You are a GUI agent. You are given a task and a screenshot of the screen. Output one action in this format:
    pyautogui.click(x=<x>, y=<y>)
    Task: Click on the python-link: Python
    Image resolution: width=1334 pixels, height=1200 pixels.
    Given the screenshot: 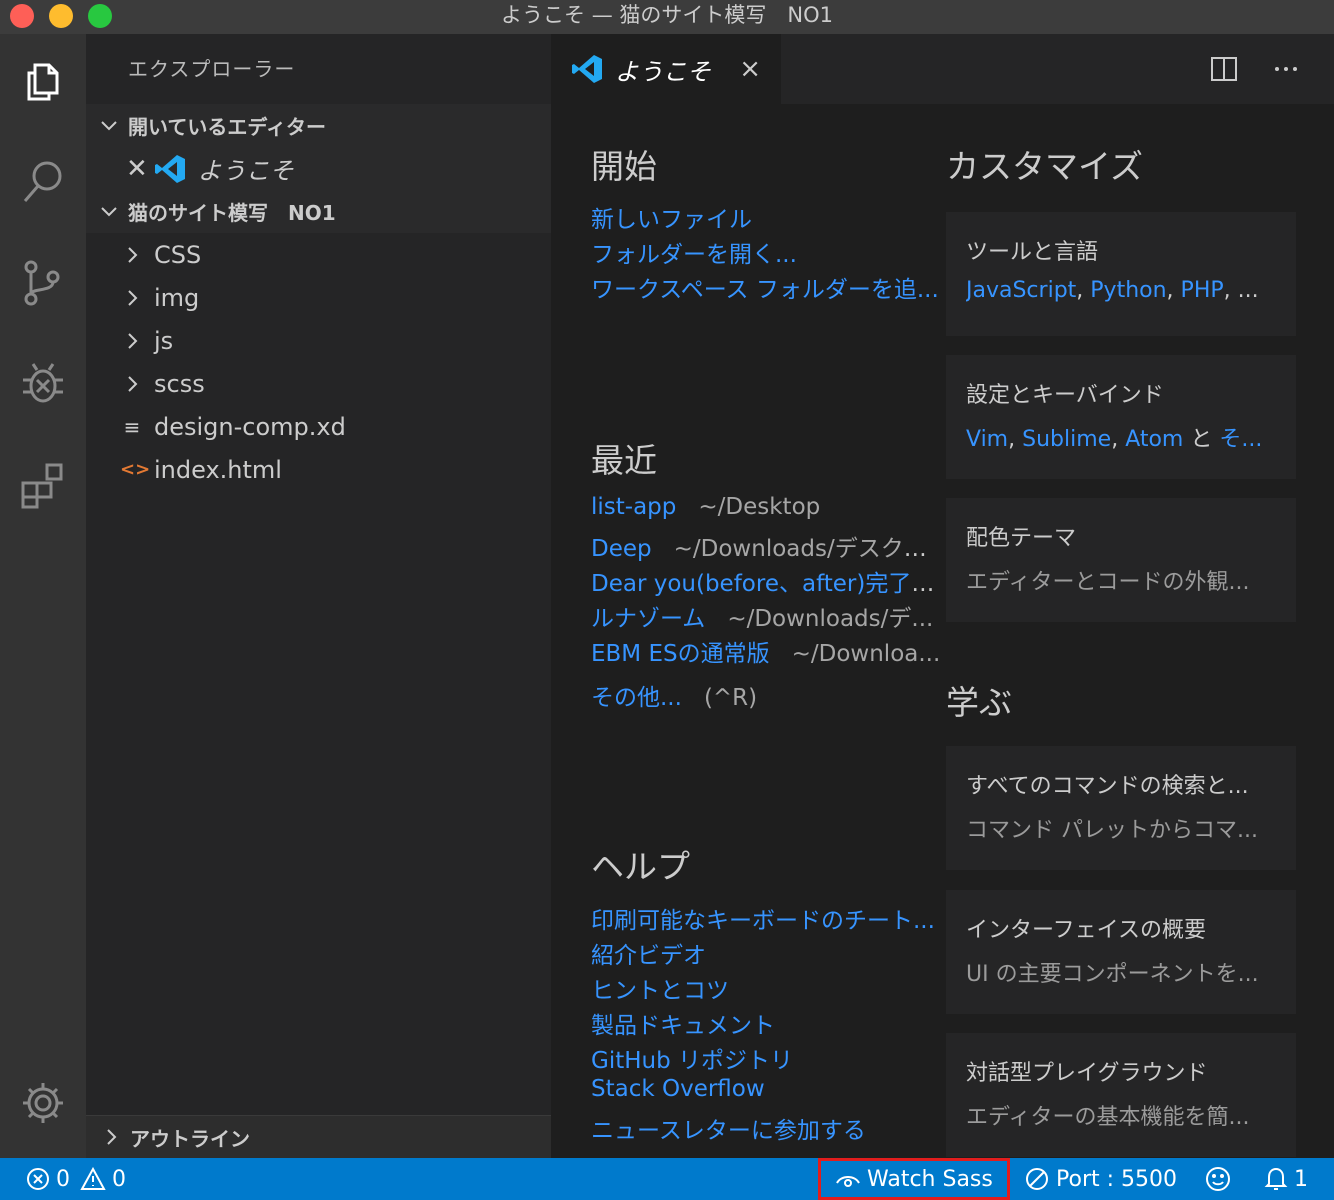 What is the action you would take?
    pyautogui.click(x=1128, y=290)
    